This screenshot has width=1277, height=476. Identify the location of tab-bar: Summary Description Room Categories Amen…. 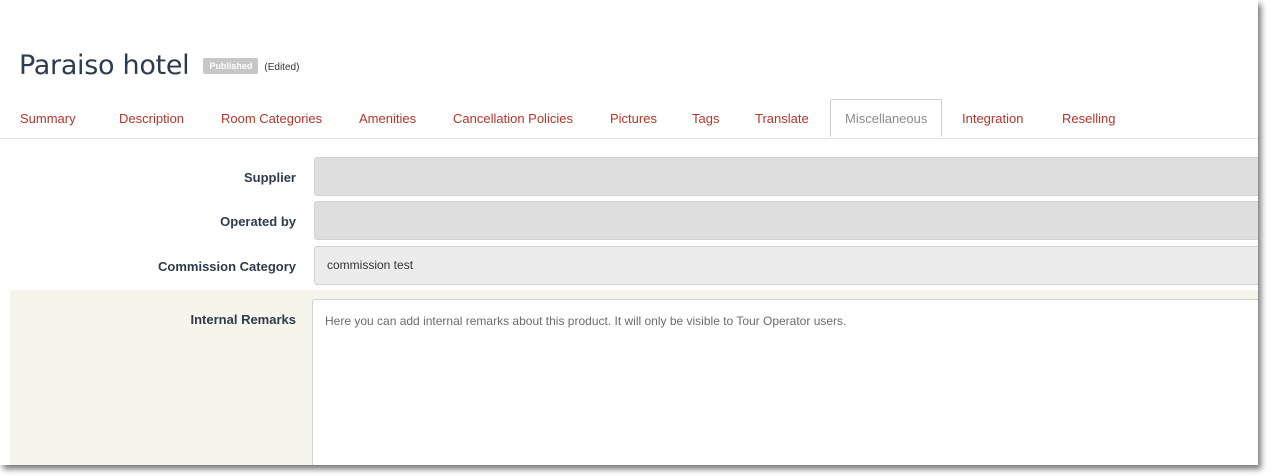
(629, 119).